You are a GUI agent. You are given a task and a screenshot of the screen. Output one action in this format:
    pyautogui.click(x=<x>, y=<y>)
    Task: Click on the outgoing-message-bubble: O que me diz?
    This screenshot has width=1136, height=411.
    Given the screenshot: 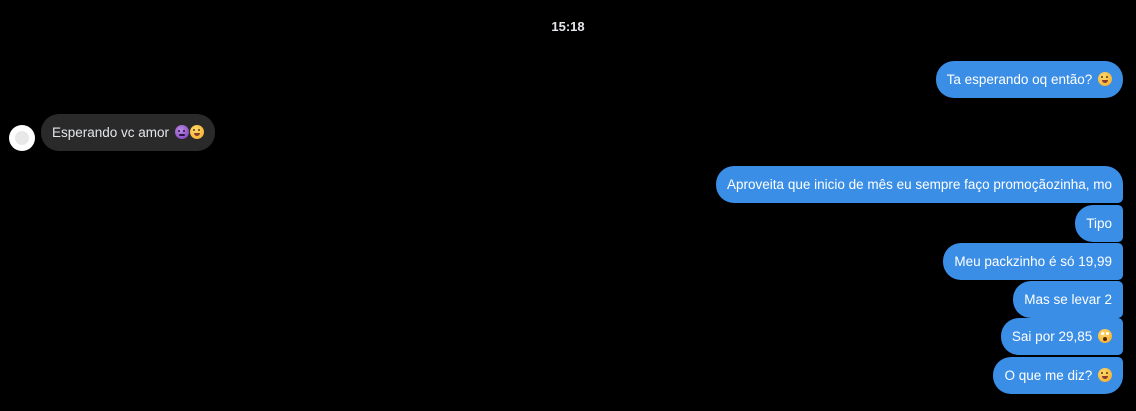 What is the action you would take?
    pyautogui.click(x=1058, y=375)
    